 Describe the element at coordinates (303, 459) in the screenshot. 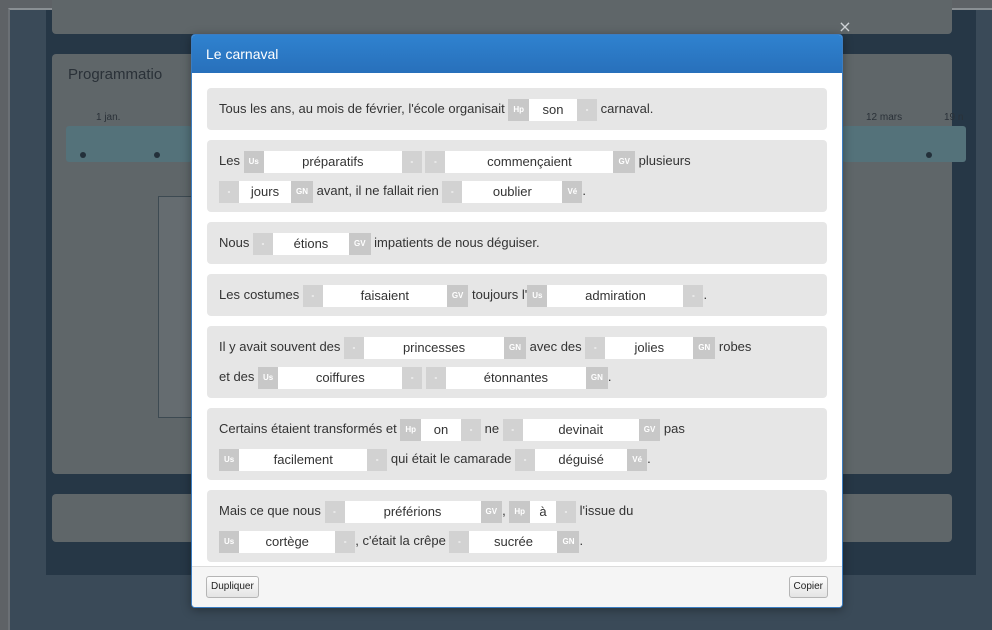

I see `word-box: facilement` at that location.